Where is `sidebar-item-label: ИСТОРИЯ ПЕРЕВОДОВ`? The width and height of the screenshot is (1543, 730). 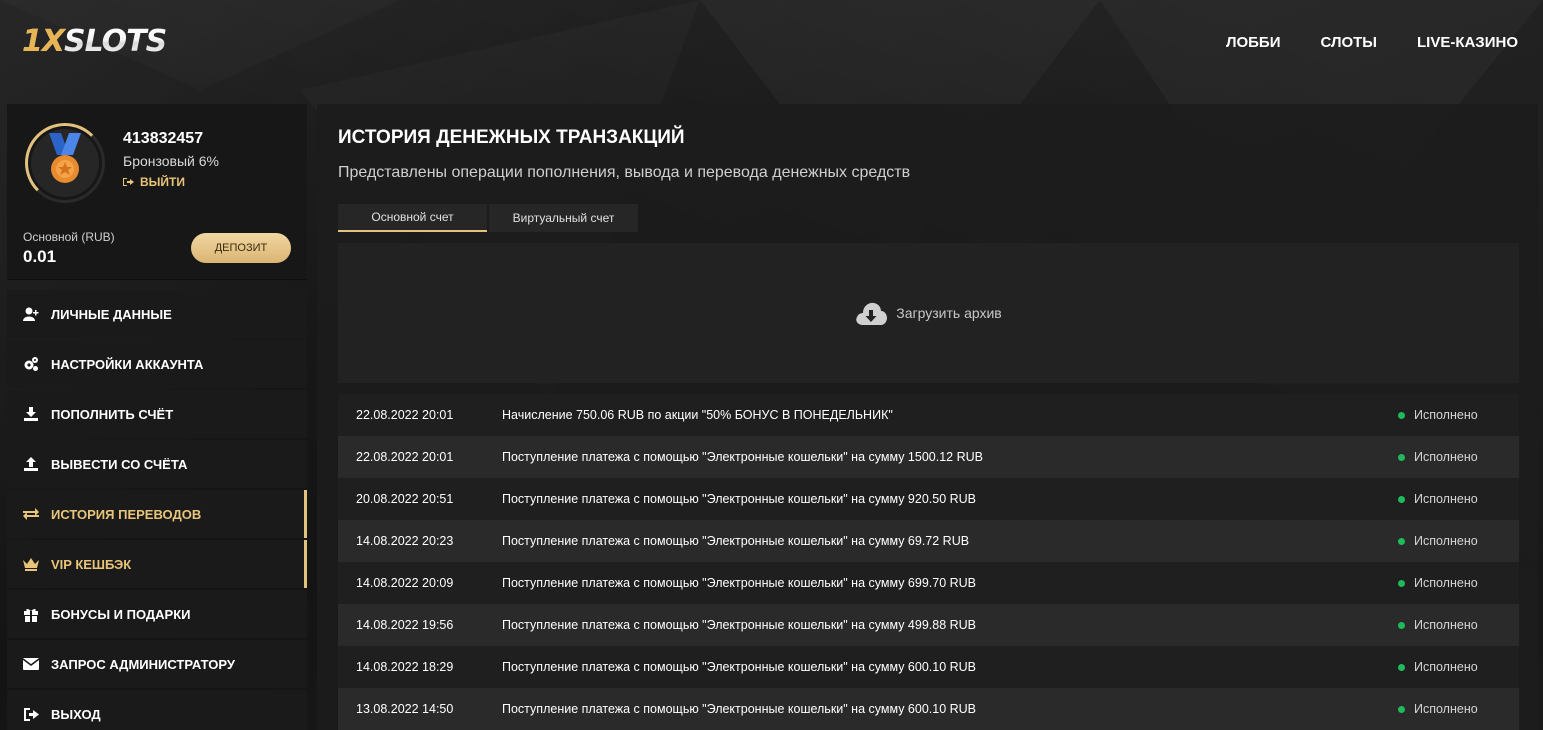
sidebar-item-label: ИСТОРИЯ ПЕРЕВОДОВ is located at coordinates (126, 514).